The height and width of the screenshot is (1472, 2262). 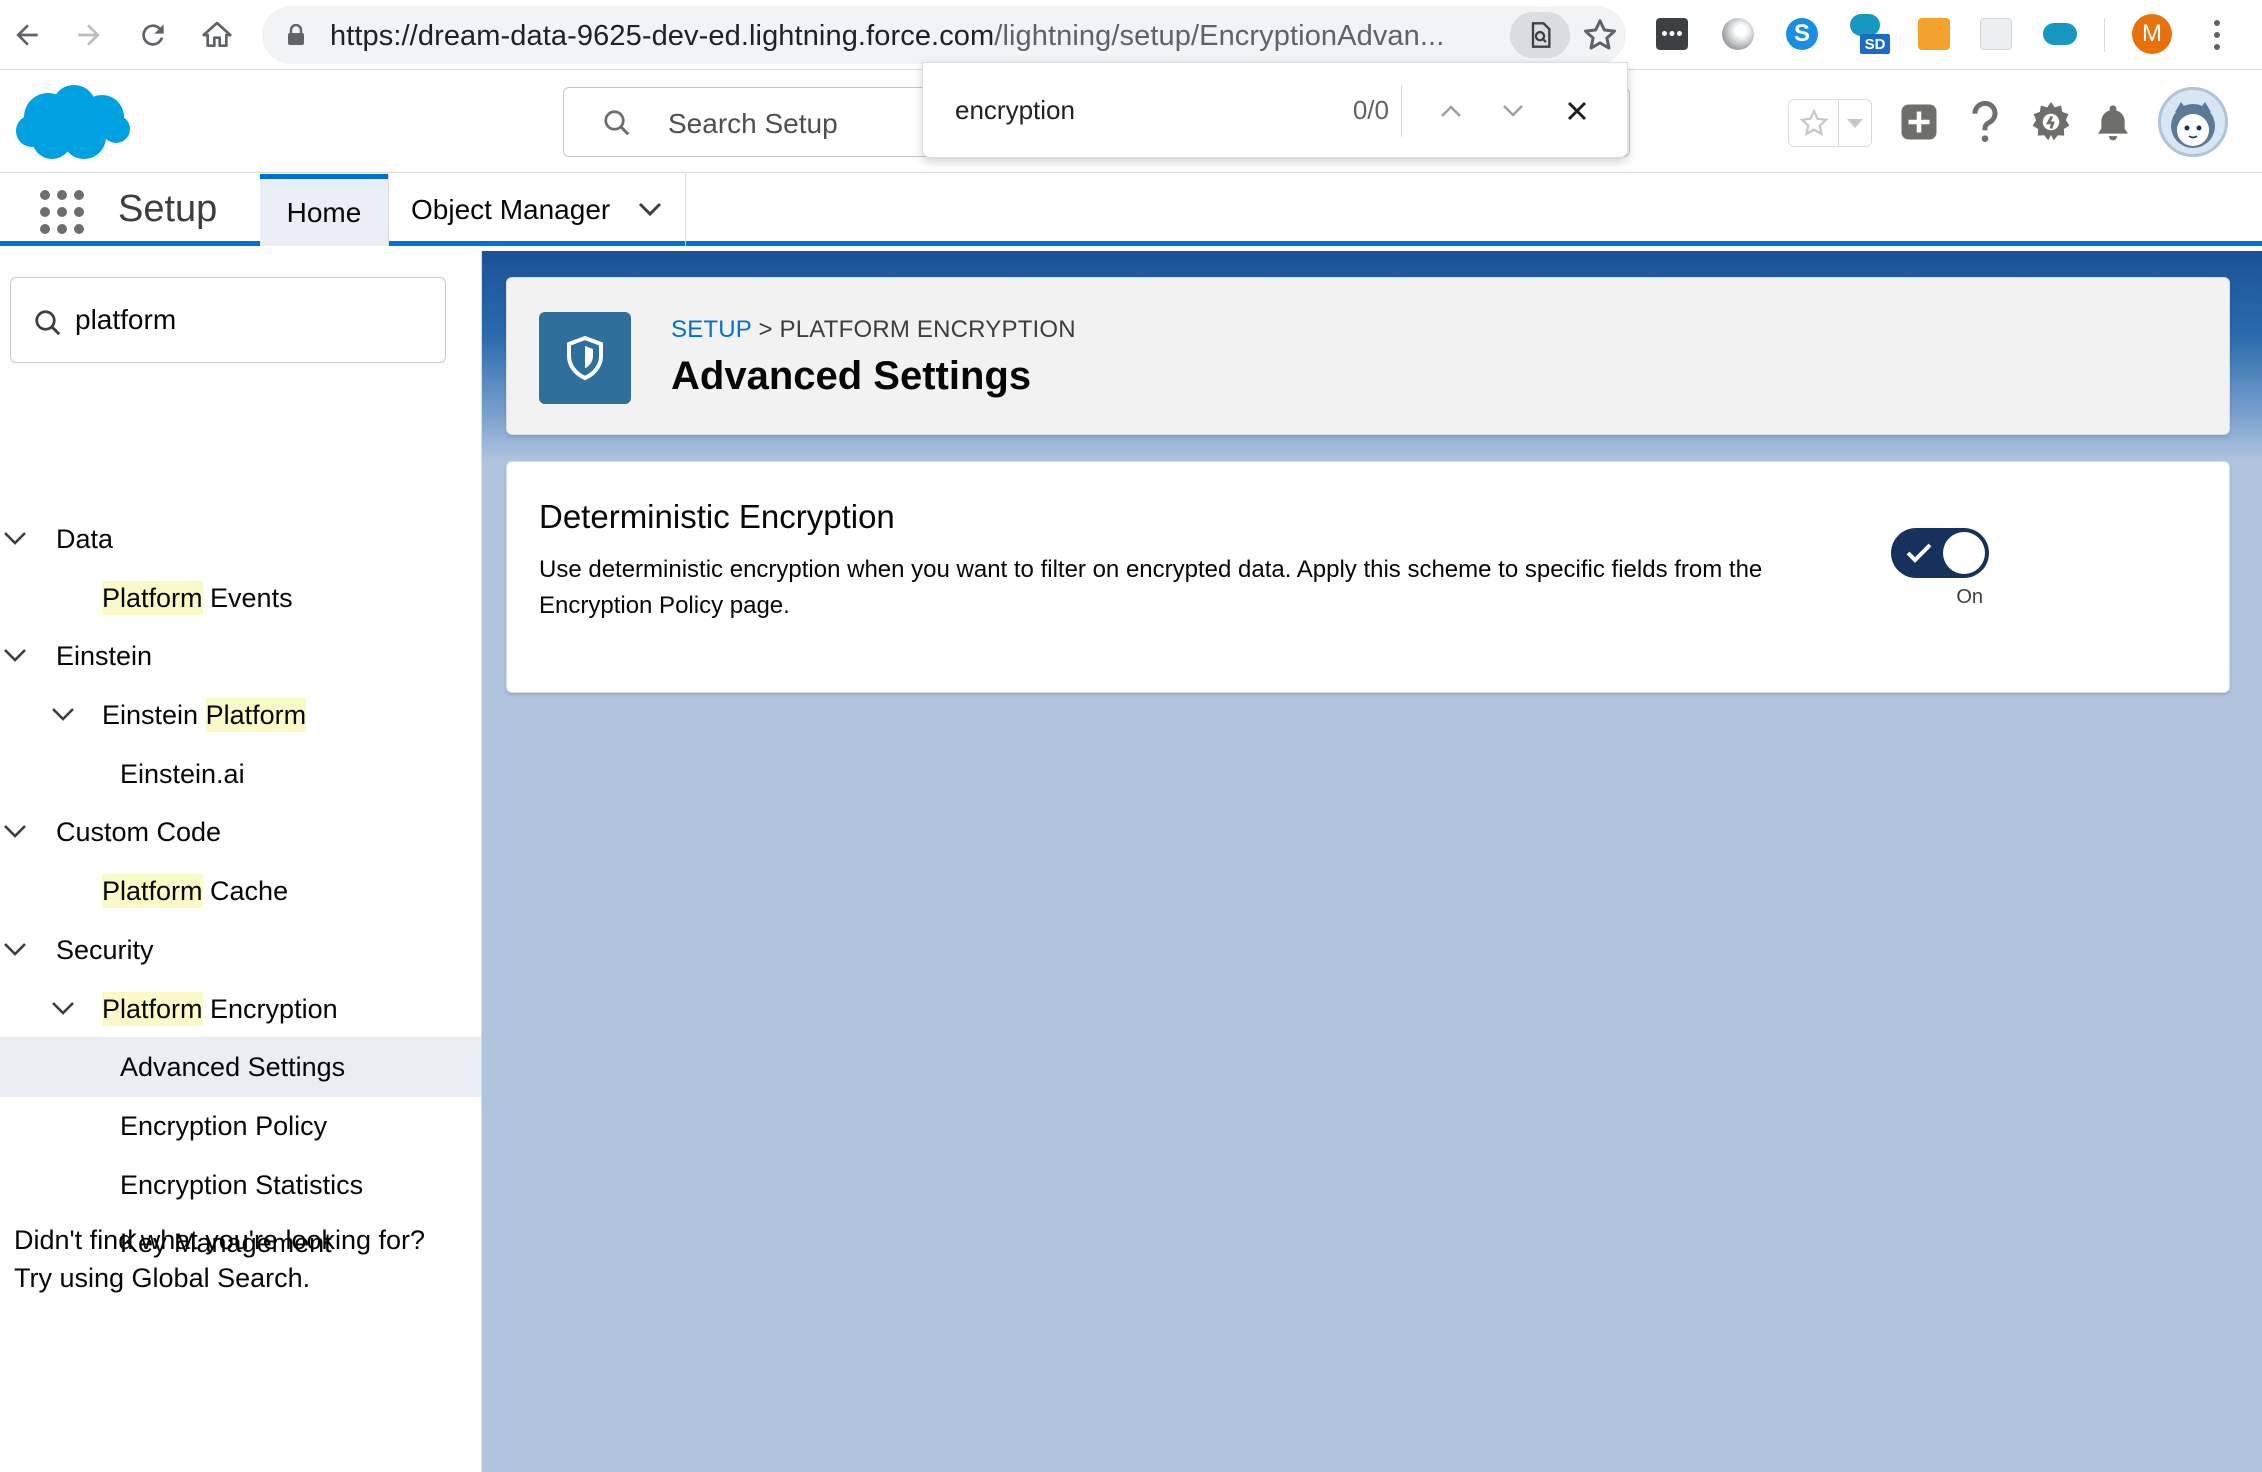 I want to click on setting-title: Deterministic Encryption, so click(x=717, y=516).